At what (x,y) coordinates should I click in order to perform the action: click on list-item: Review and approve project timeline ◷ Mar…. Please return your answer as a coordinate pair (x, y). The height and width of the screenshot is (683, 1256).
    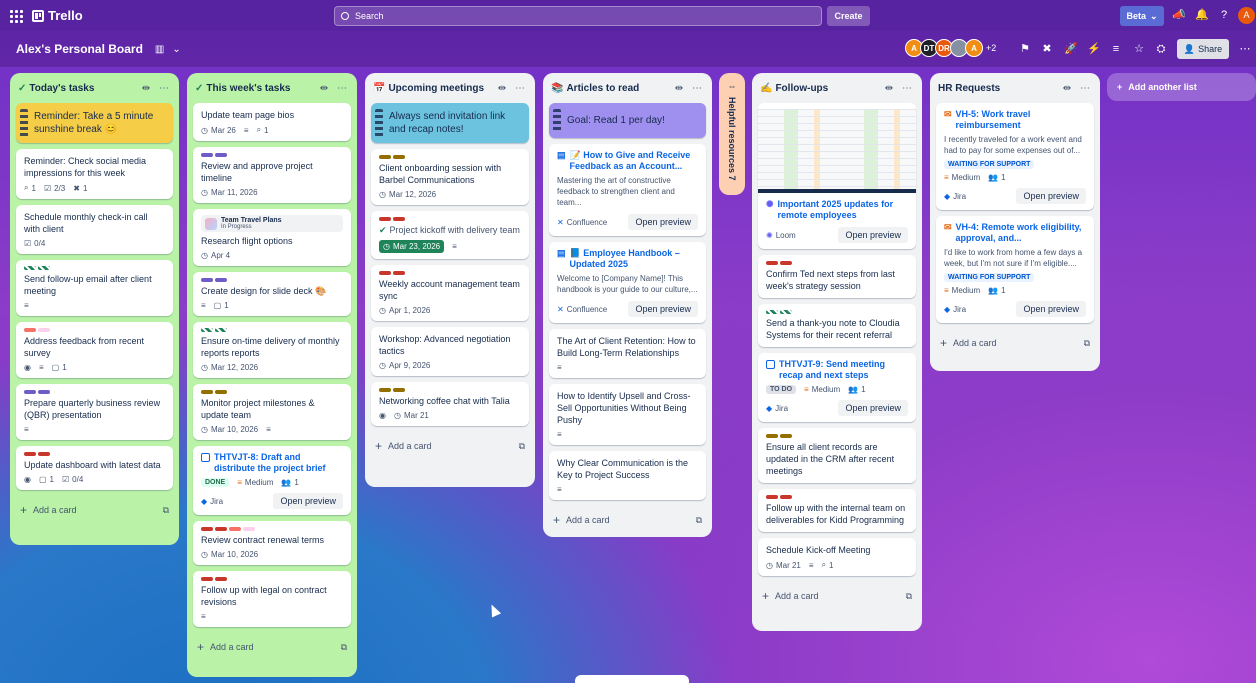
    Looking at the image, I should click on (272, 175).